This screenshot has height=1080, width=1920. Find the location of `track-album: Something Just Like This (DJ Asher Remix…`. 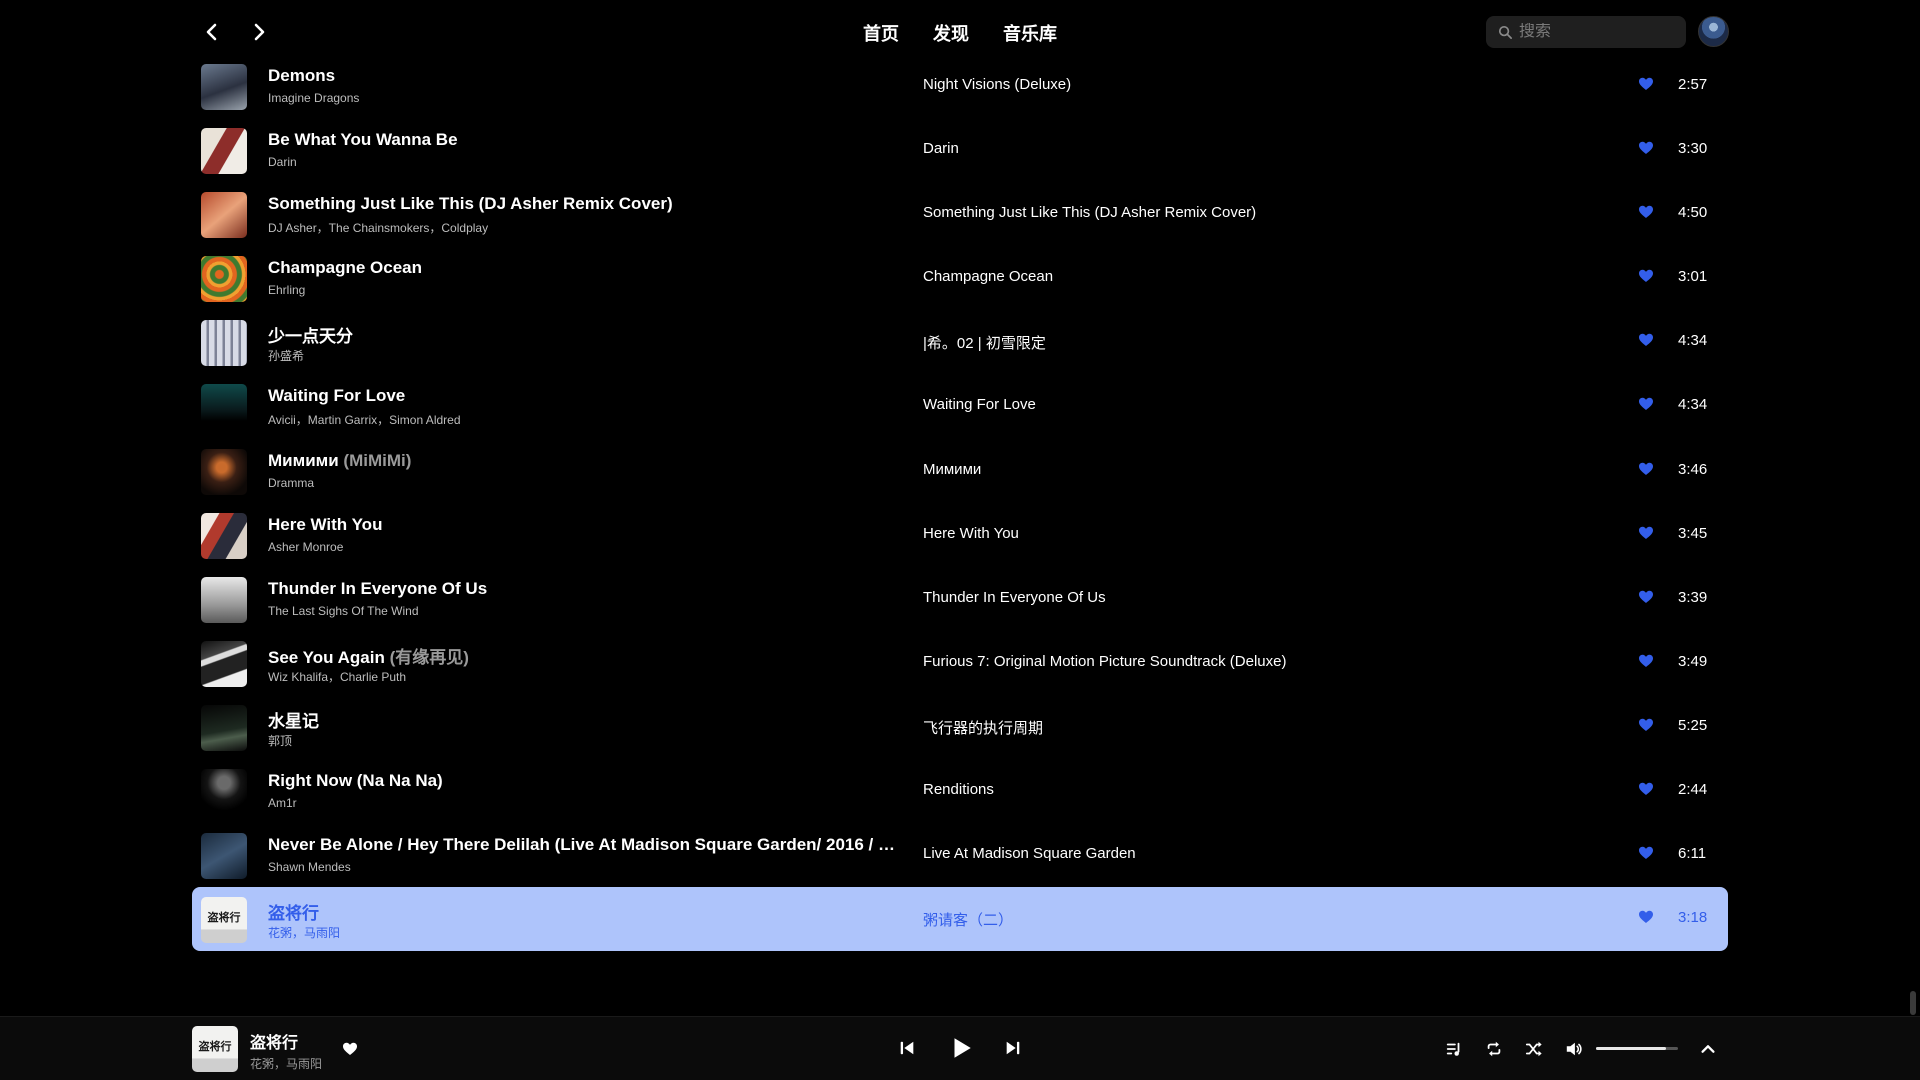

track-album: Something Just Like This (DJ Asher Remix… is located at coordinates (1203, 212).